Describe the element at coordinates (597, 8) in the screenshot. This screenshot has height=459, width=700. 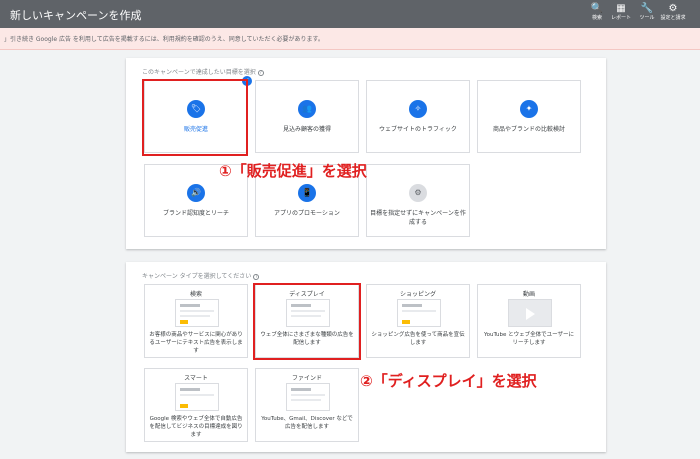
I see `search-icon: 🔍` at that location.